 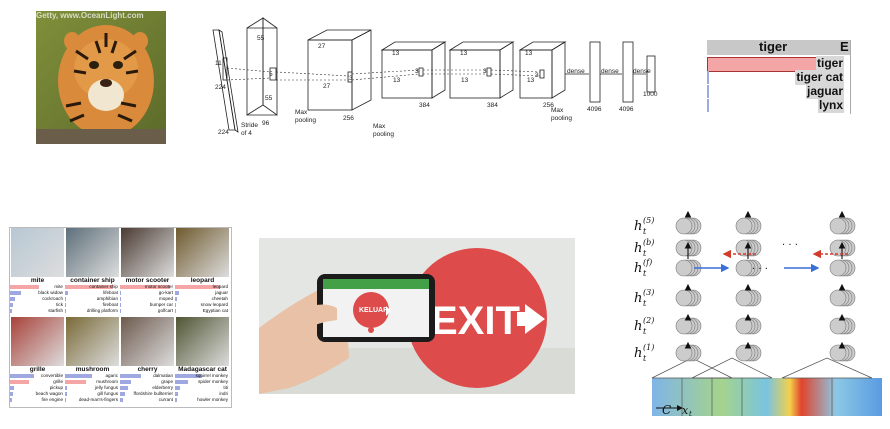 What do you see at coordinates (417, 71) in the screenshot?
I see `conv3-kernel-label: 3` at bounding box center [417, 71].